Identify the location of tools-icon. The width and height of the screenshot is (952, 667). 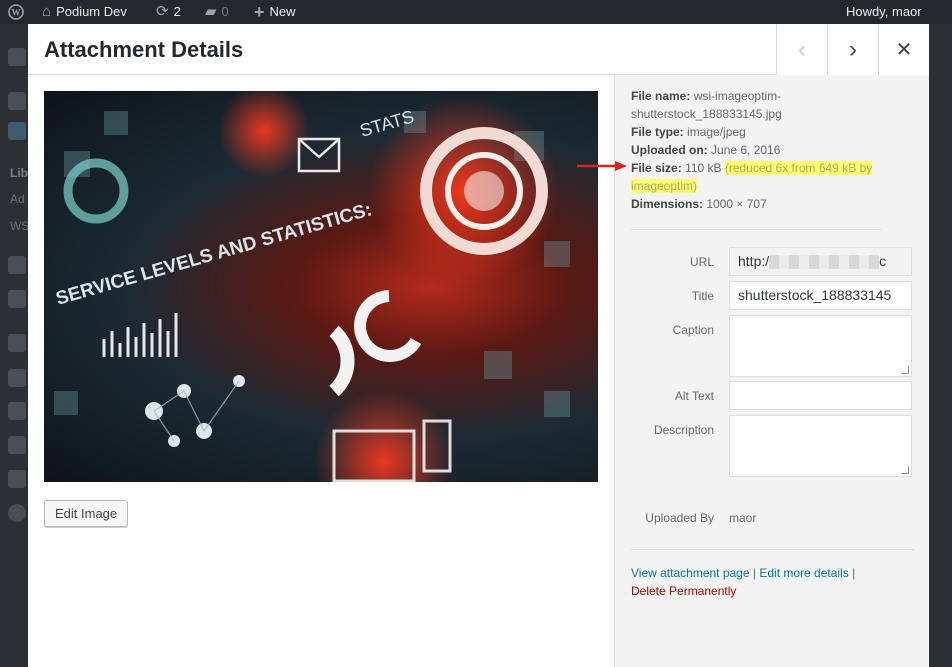
(17, 445).